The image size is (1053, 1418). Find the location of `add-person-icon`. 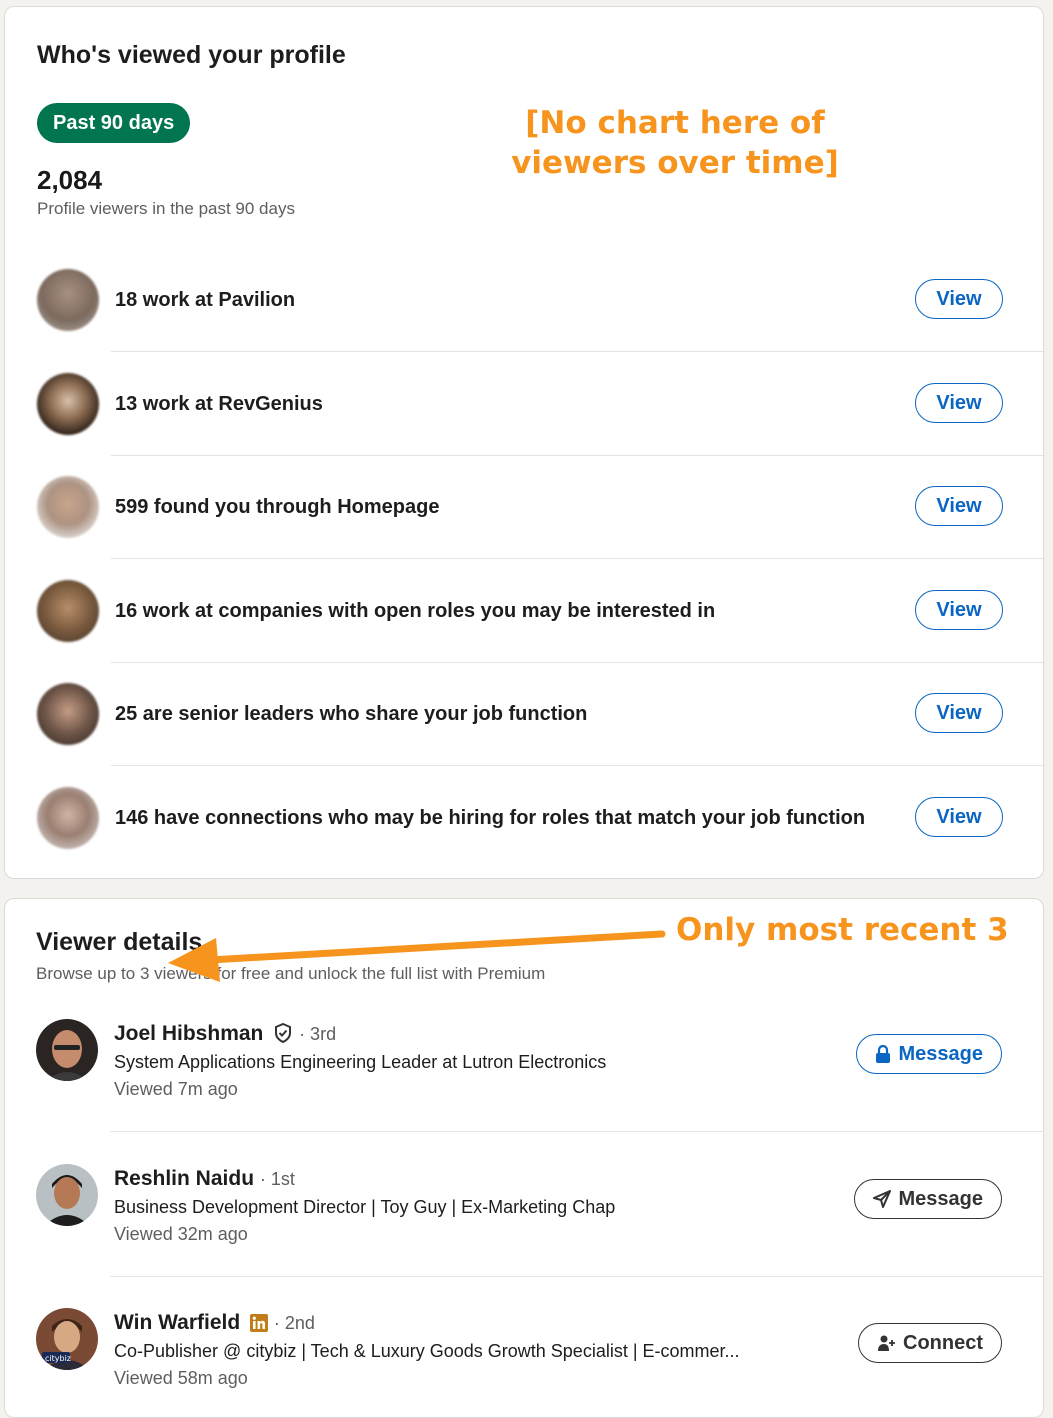

add-person-icon is located at coordinates (886, 1343).